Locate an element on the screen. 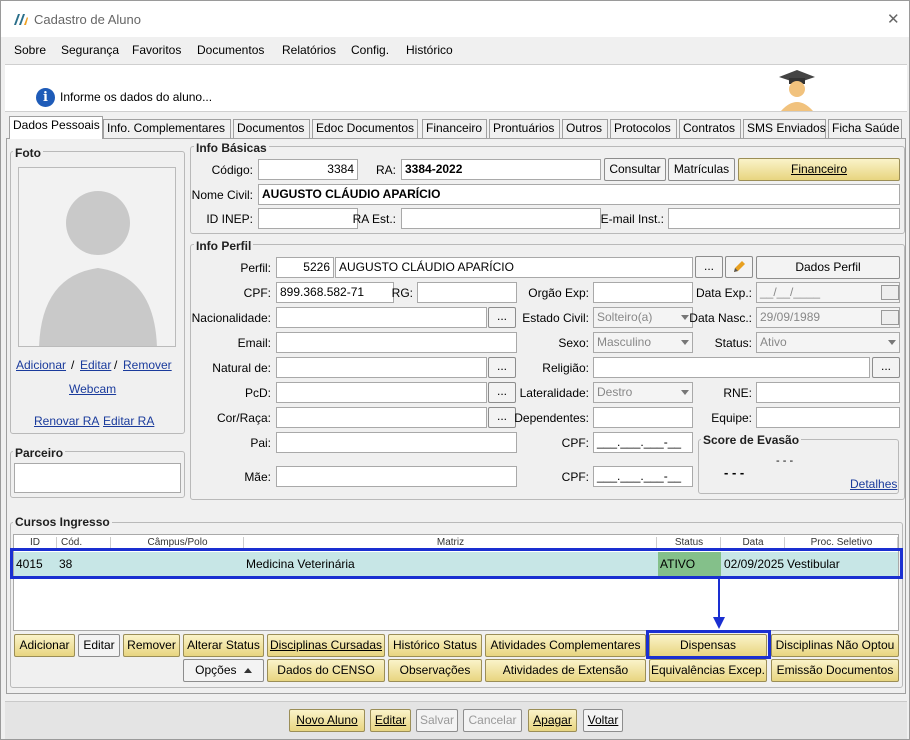  webcam-link: Webcam is located at coordinates (92, 389).